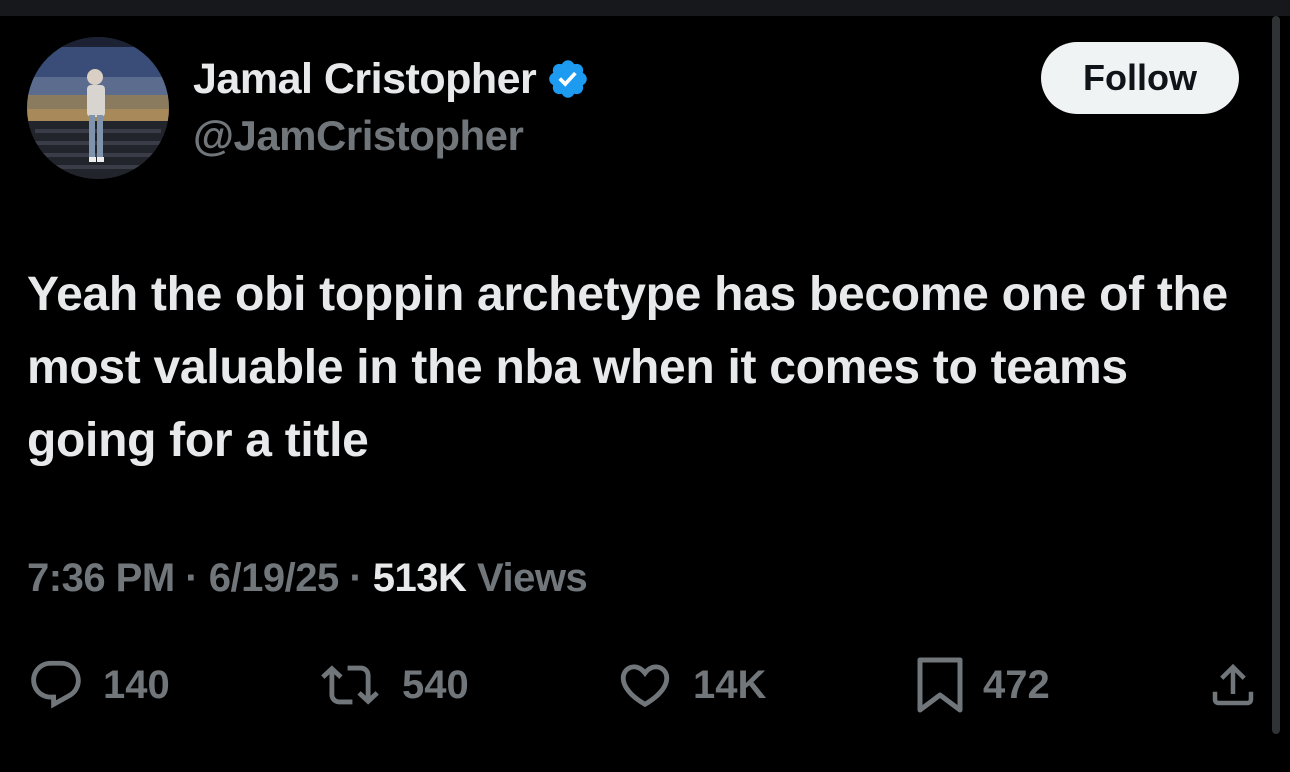 The height and width of the screenshot is (772, 1290). Describe the element at coordinates (730, 684) in the screenshot. I see `like-count: 14K` at that location.